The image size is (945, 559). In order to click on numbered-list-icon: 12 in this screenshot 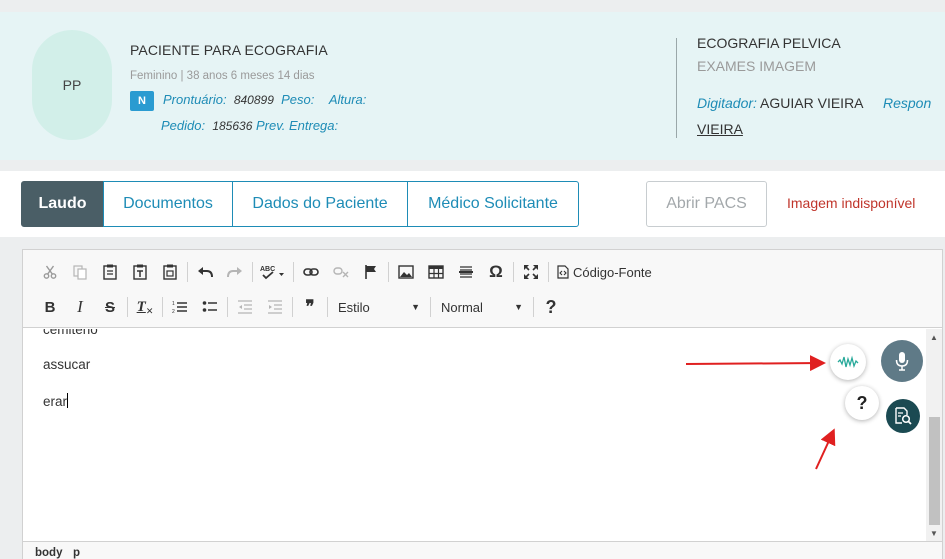, I will do `click(180, 307)`.